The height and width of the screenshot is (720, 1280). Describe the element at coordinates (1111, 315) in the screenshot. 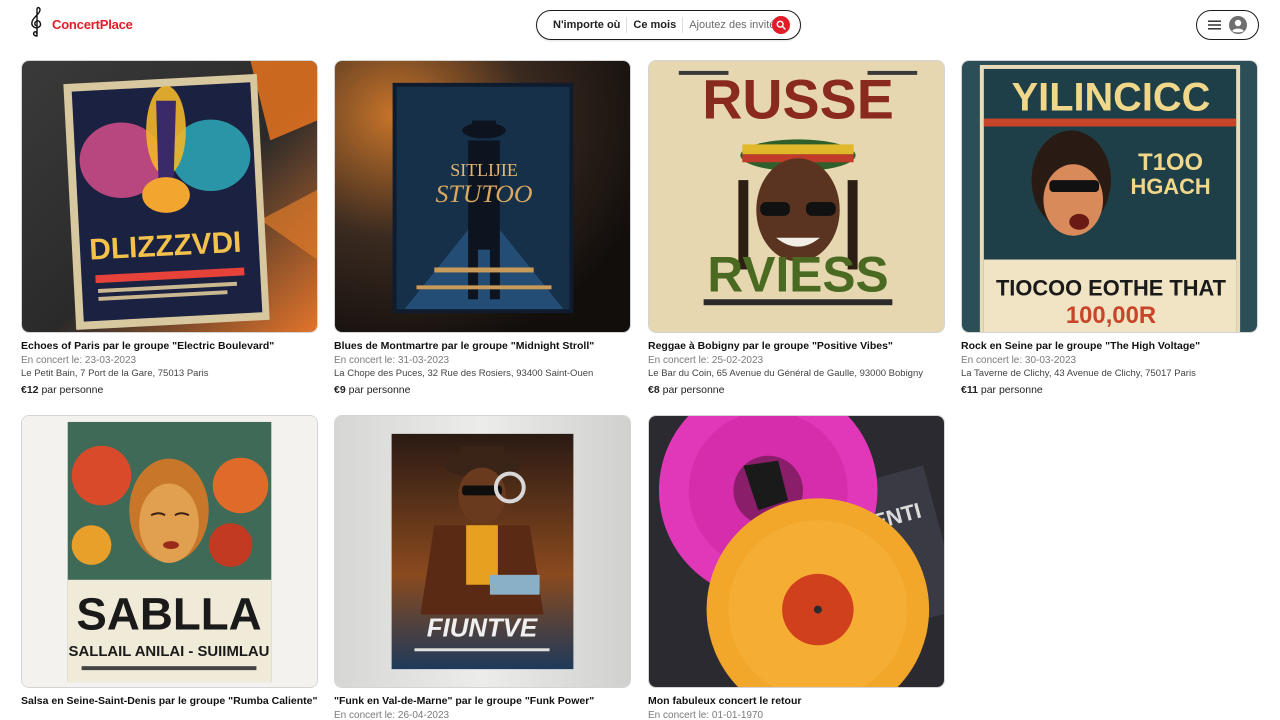

I see `svg-text: 100,00R` at that location.